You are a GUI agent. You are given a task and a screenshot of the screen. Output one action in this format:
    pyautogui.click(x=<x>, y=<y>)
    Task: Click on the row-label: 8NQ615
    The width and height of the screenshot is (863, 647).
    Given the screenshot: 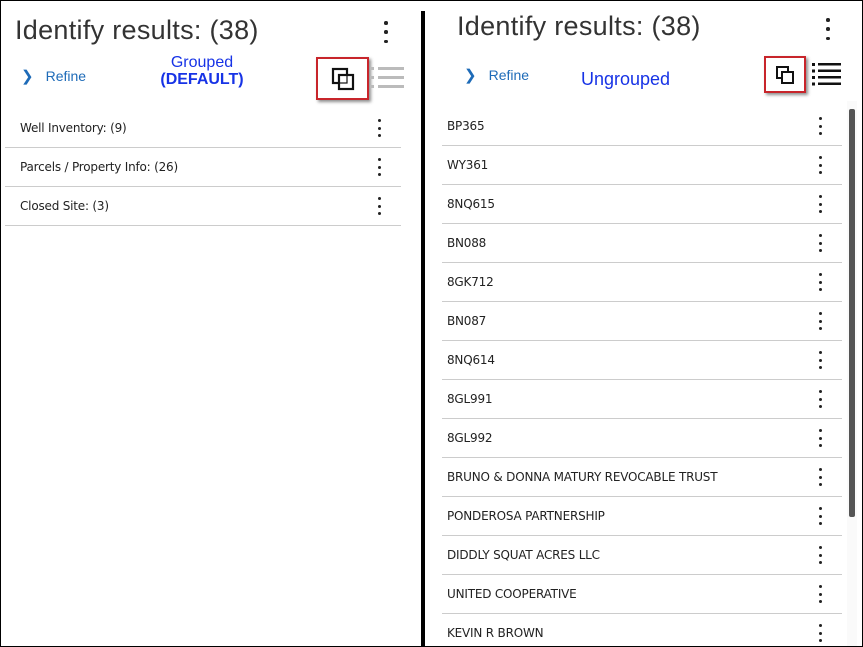 What is the action you would take?
    pyautogui.click(x=471, y=204)
    